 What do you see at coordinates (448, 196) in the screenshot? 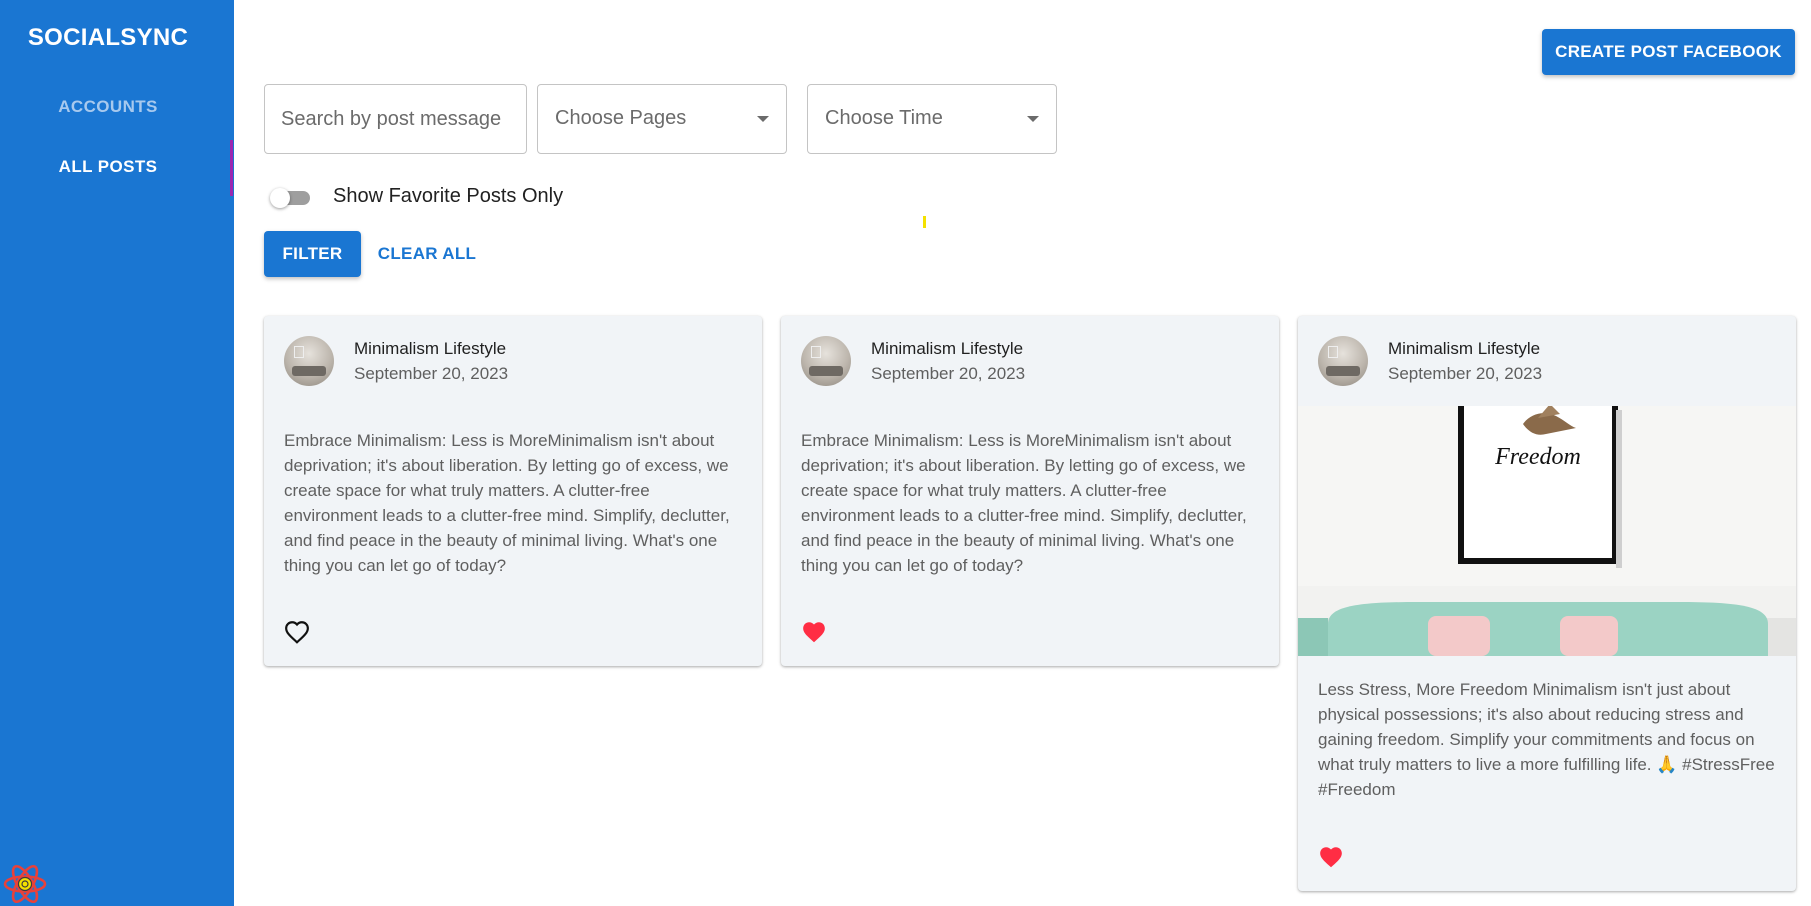
I see `favorites-toggle-label: Show Favorite Posts Only` at bounding box center [448, 196].